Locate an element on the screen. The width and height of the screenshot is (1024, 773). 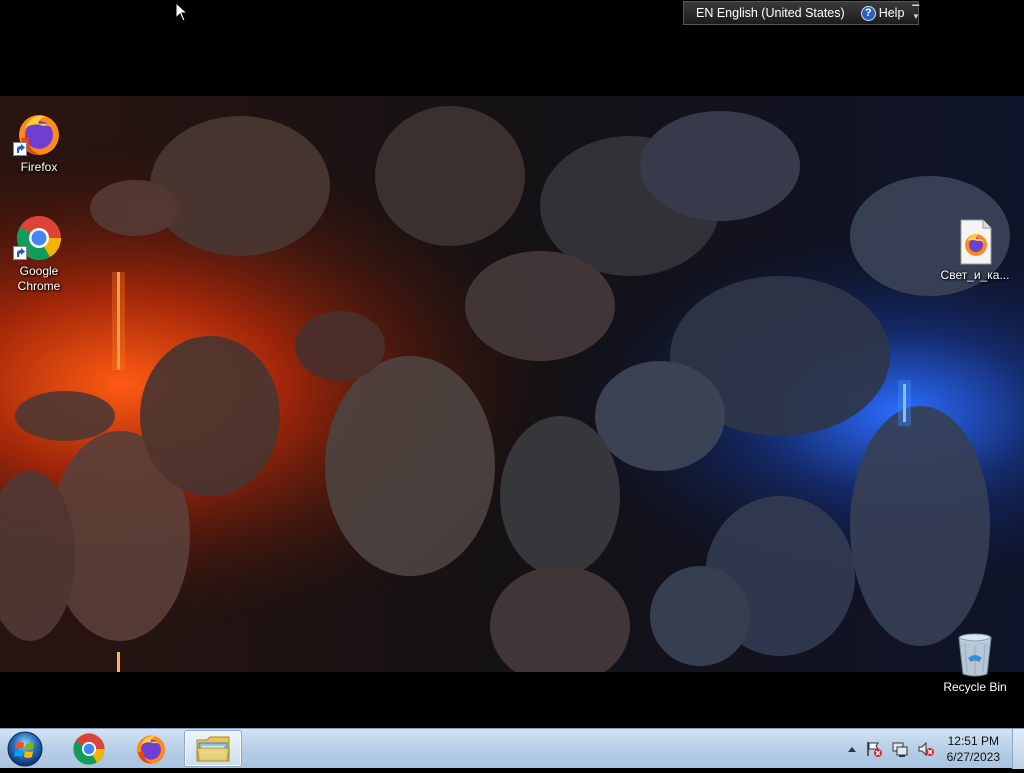
system-tray: 12:51 PM 6/27/2023 is located at coordinates (935, 749).